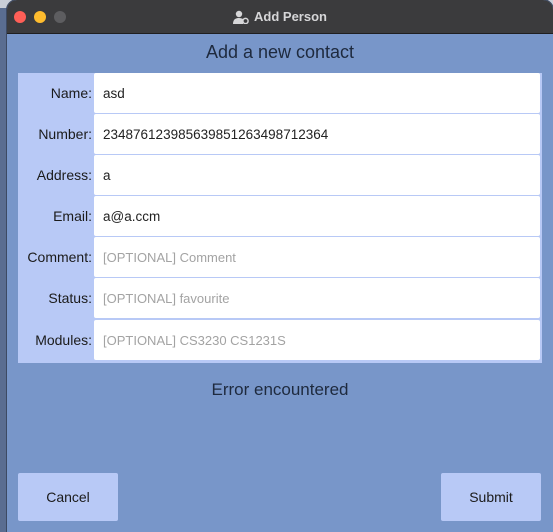 The height and width of the screenshot is (532, 553). What do you see at coordinates (65, 134) in the screenshot?
I see `number-label: Number:` at bounding box center [65, 134].